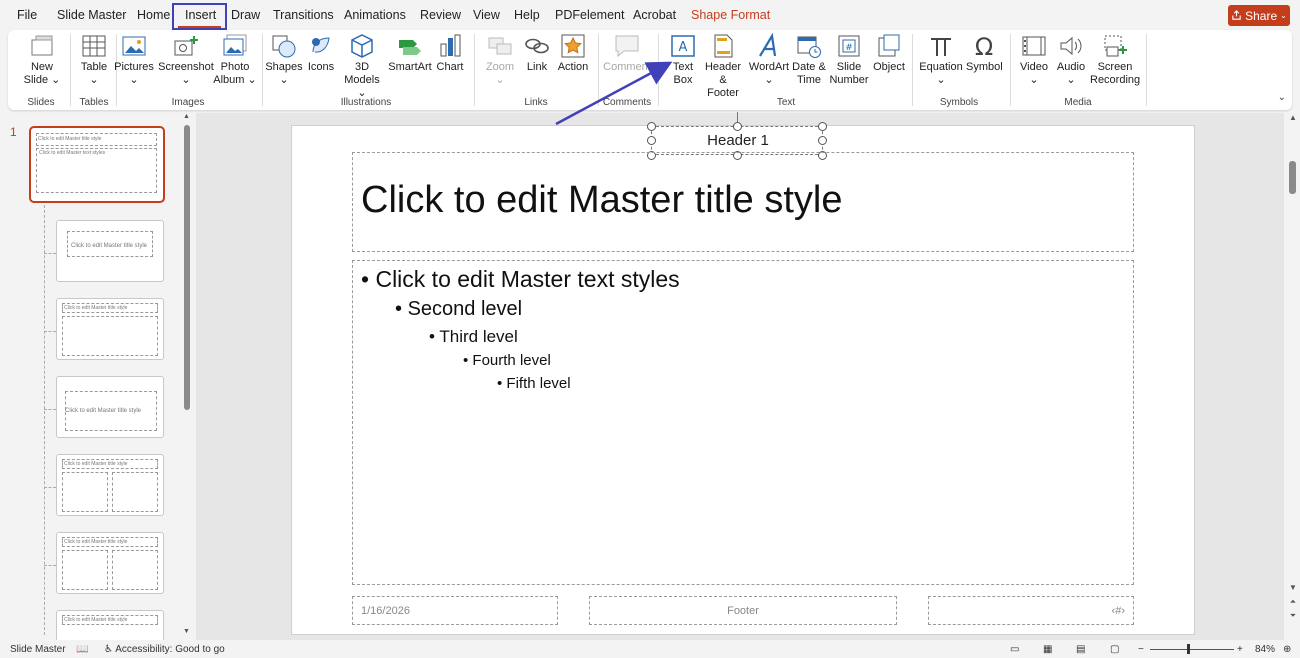 The height and width of the screenshot is (658, 1300). Describe the element at coordinates (683, 47) in the screenshot. I see `svg-text: A` at that location.